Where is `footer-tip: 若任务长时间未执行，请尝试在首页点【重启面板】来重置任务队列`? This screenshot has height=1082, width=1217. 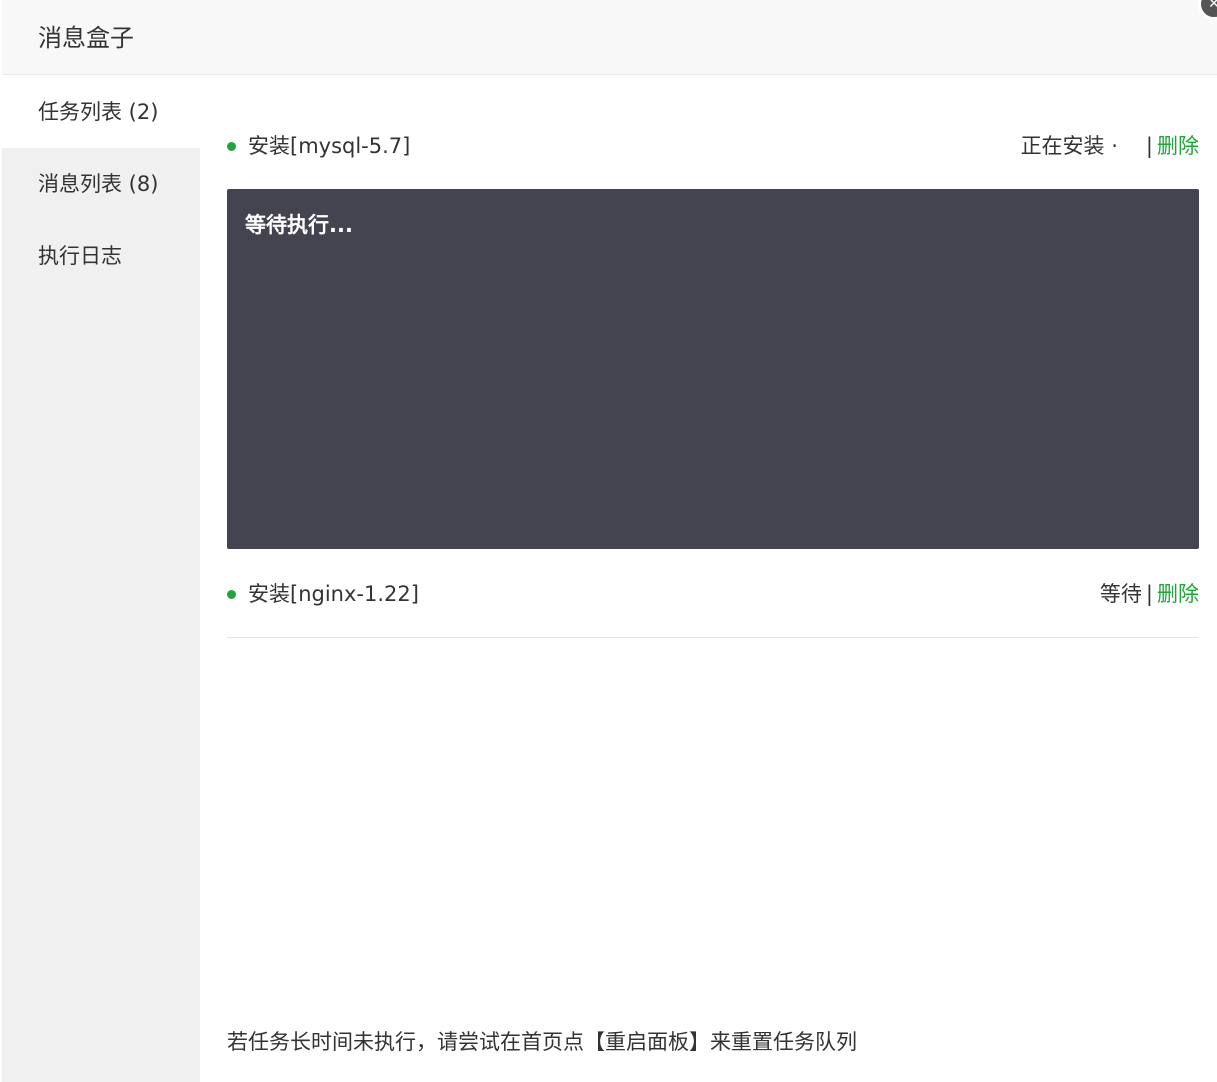 footer-tip: 若任务长时间未执行，请尝试在首页点【重启面板】来重置任务队列 is located at coordinates (542, 1042).